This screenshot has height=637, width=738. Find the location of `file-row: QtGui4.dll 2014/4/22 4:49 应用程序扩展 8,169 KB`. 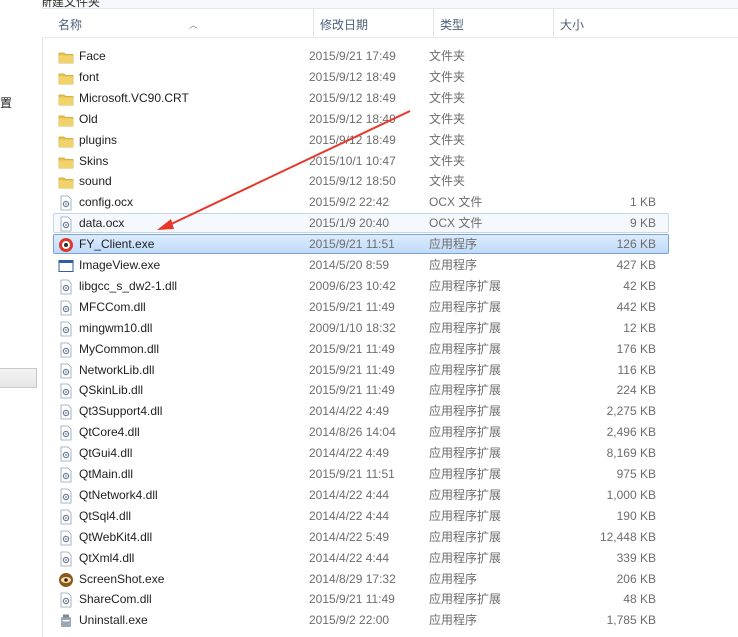

file-row: QtGui4.dll 2014/4/22 4:49 应用程序扩展 8,169 KB is located at coordinates (361, 453).